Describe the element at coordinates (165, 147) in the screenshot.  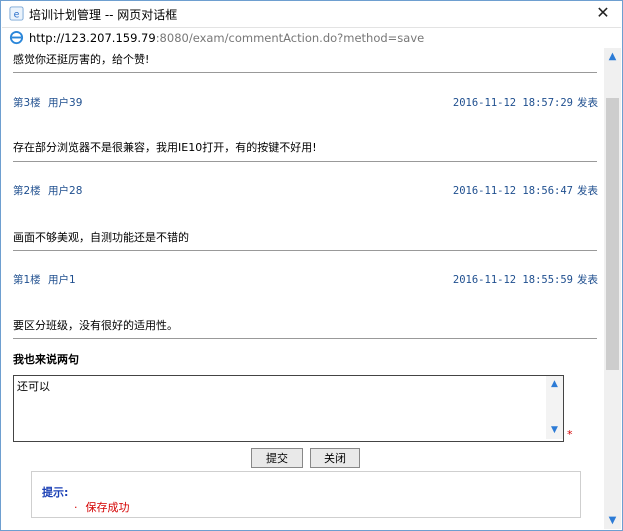
I see `comment-text: 存在部分浏览器不是很兼容，我用IE10打开，有的按键不好用!` at that location.